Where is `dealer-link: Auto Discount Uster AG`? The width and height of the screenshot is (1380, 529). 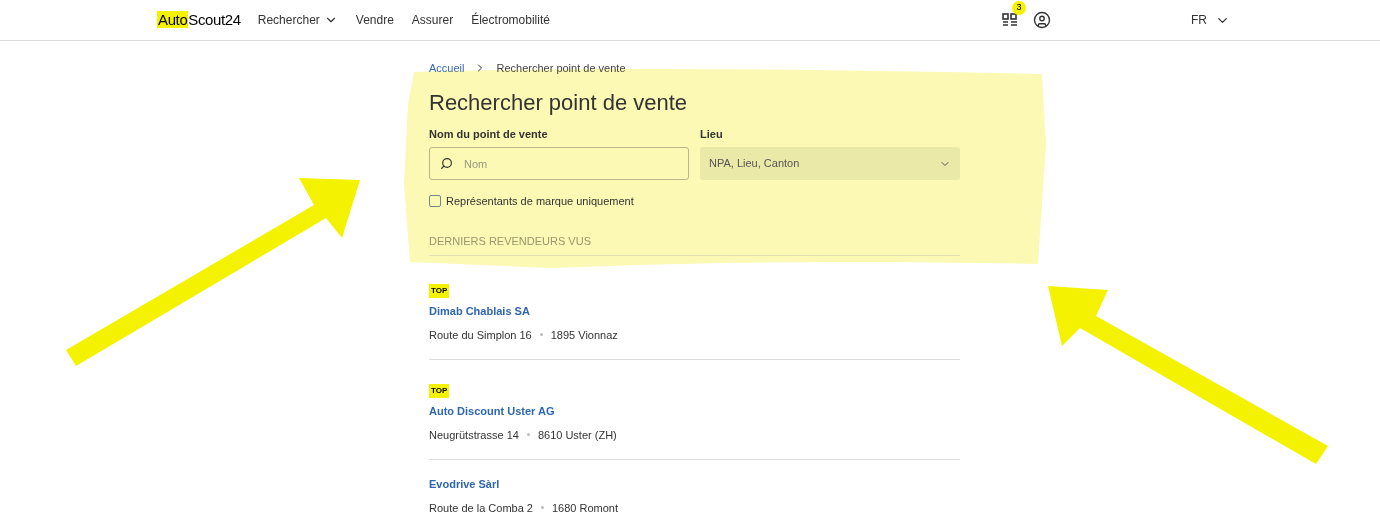
dealer-link: Auto Discount Uster AG is located at coordinates (694, 411).